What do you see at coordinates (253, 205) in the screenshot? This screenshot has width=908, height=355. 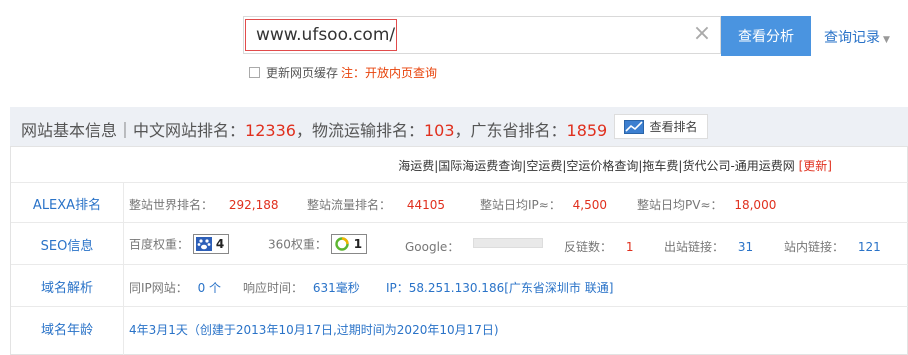 I see `world-rank-value: 292,188` at bounding box center [253, 205].